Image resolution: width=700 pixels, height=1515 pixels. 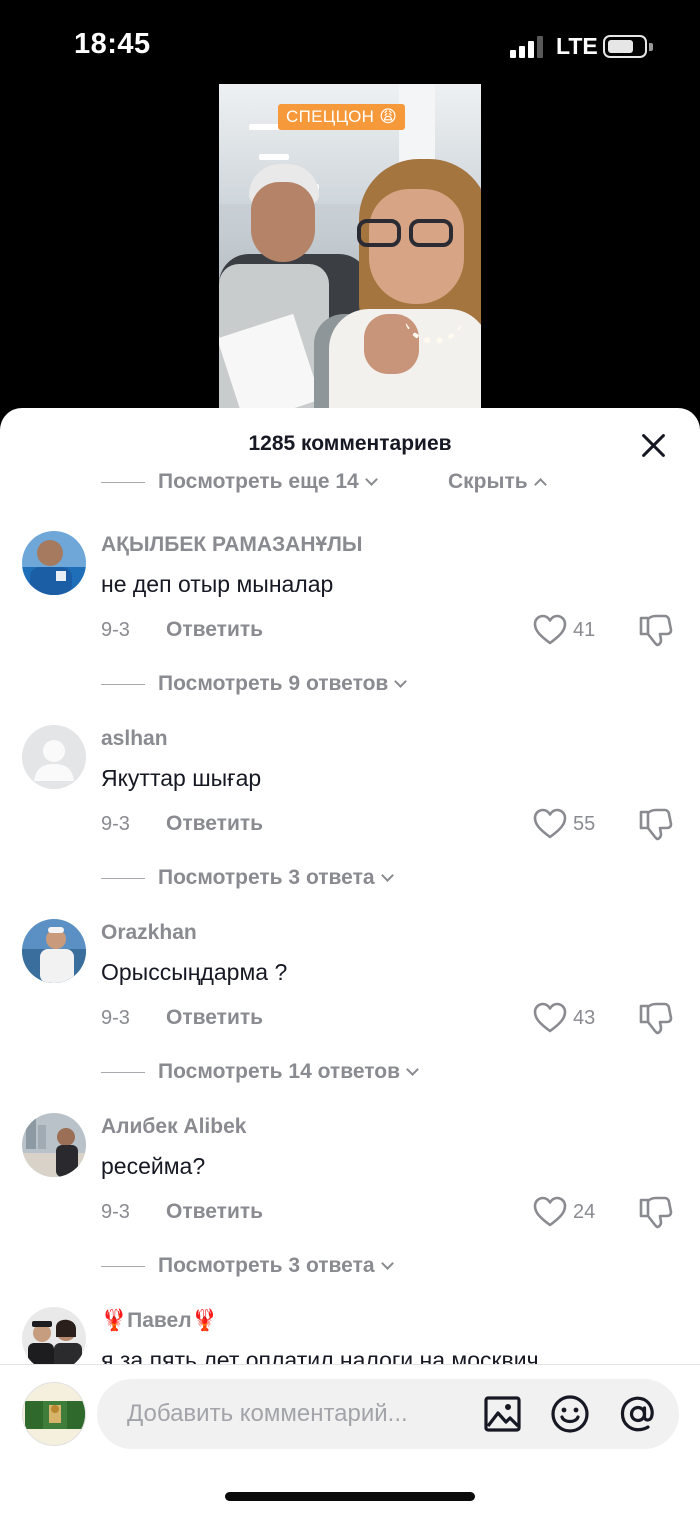 I want to click on network-type: LTE, so click(x=577, y=46).